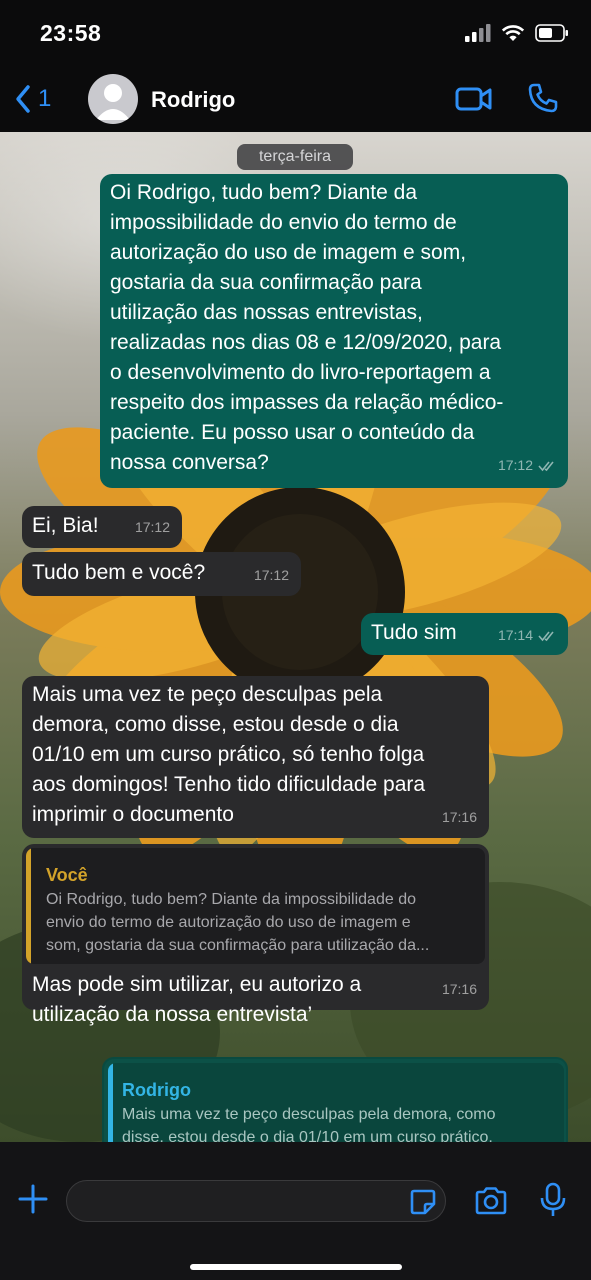  What do you see at coordinates (65, 525) in the screenshot?
I see `message-text: Ei, Bia!` at bounding box center [65, 525].